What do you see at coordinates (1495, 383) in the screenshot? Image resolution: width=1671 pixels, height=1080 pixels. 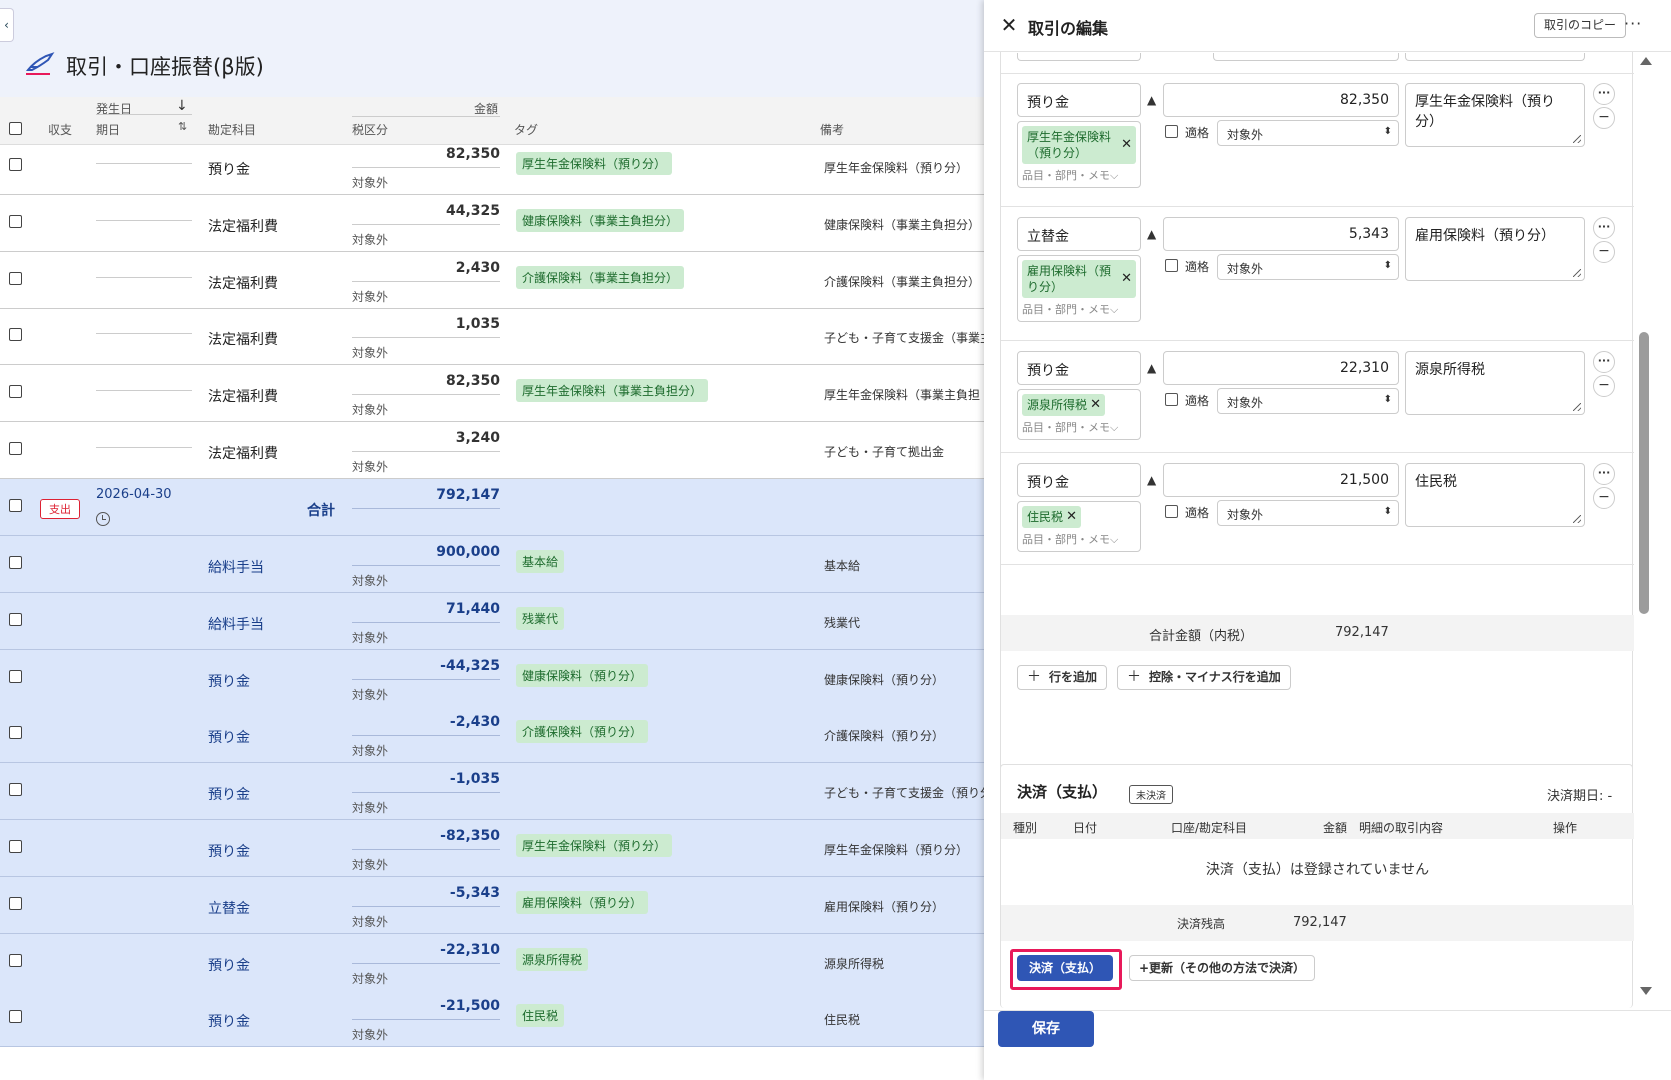 I see `memo-textarea: 源泉所得税` at bounding box center [1495, 383].